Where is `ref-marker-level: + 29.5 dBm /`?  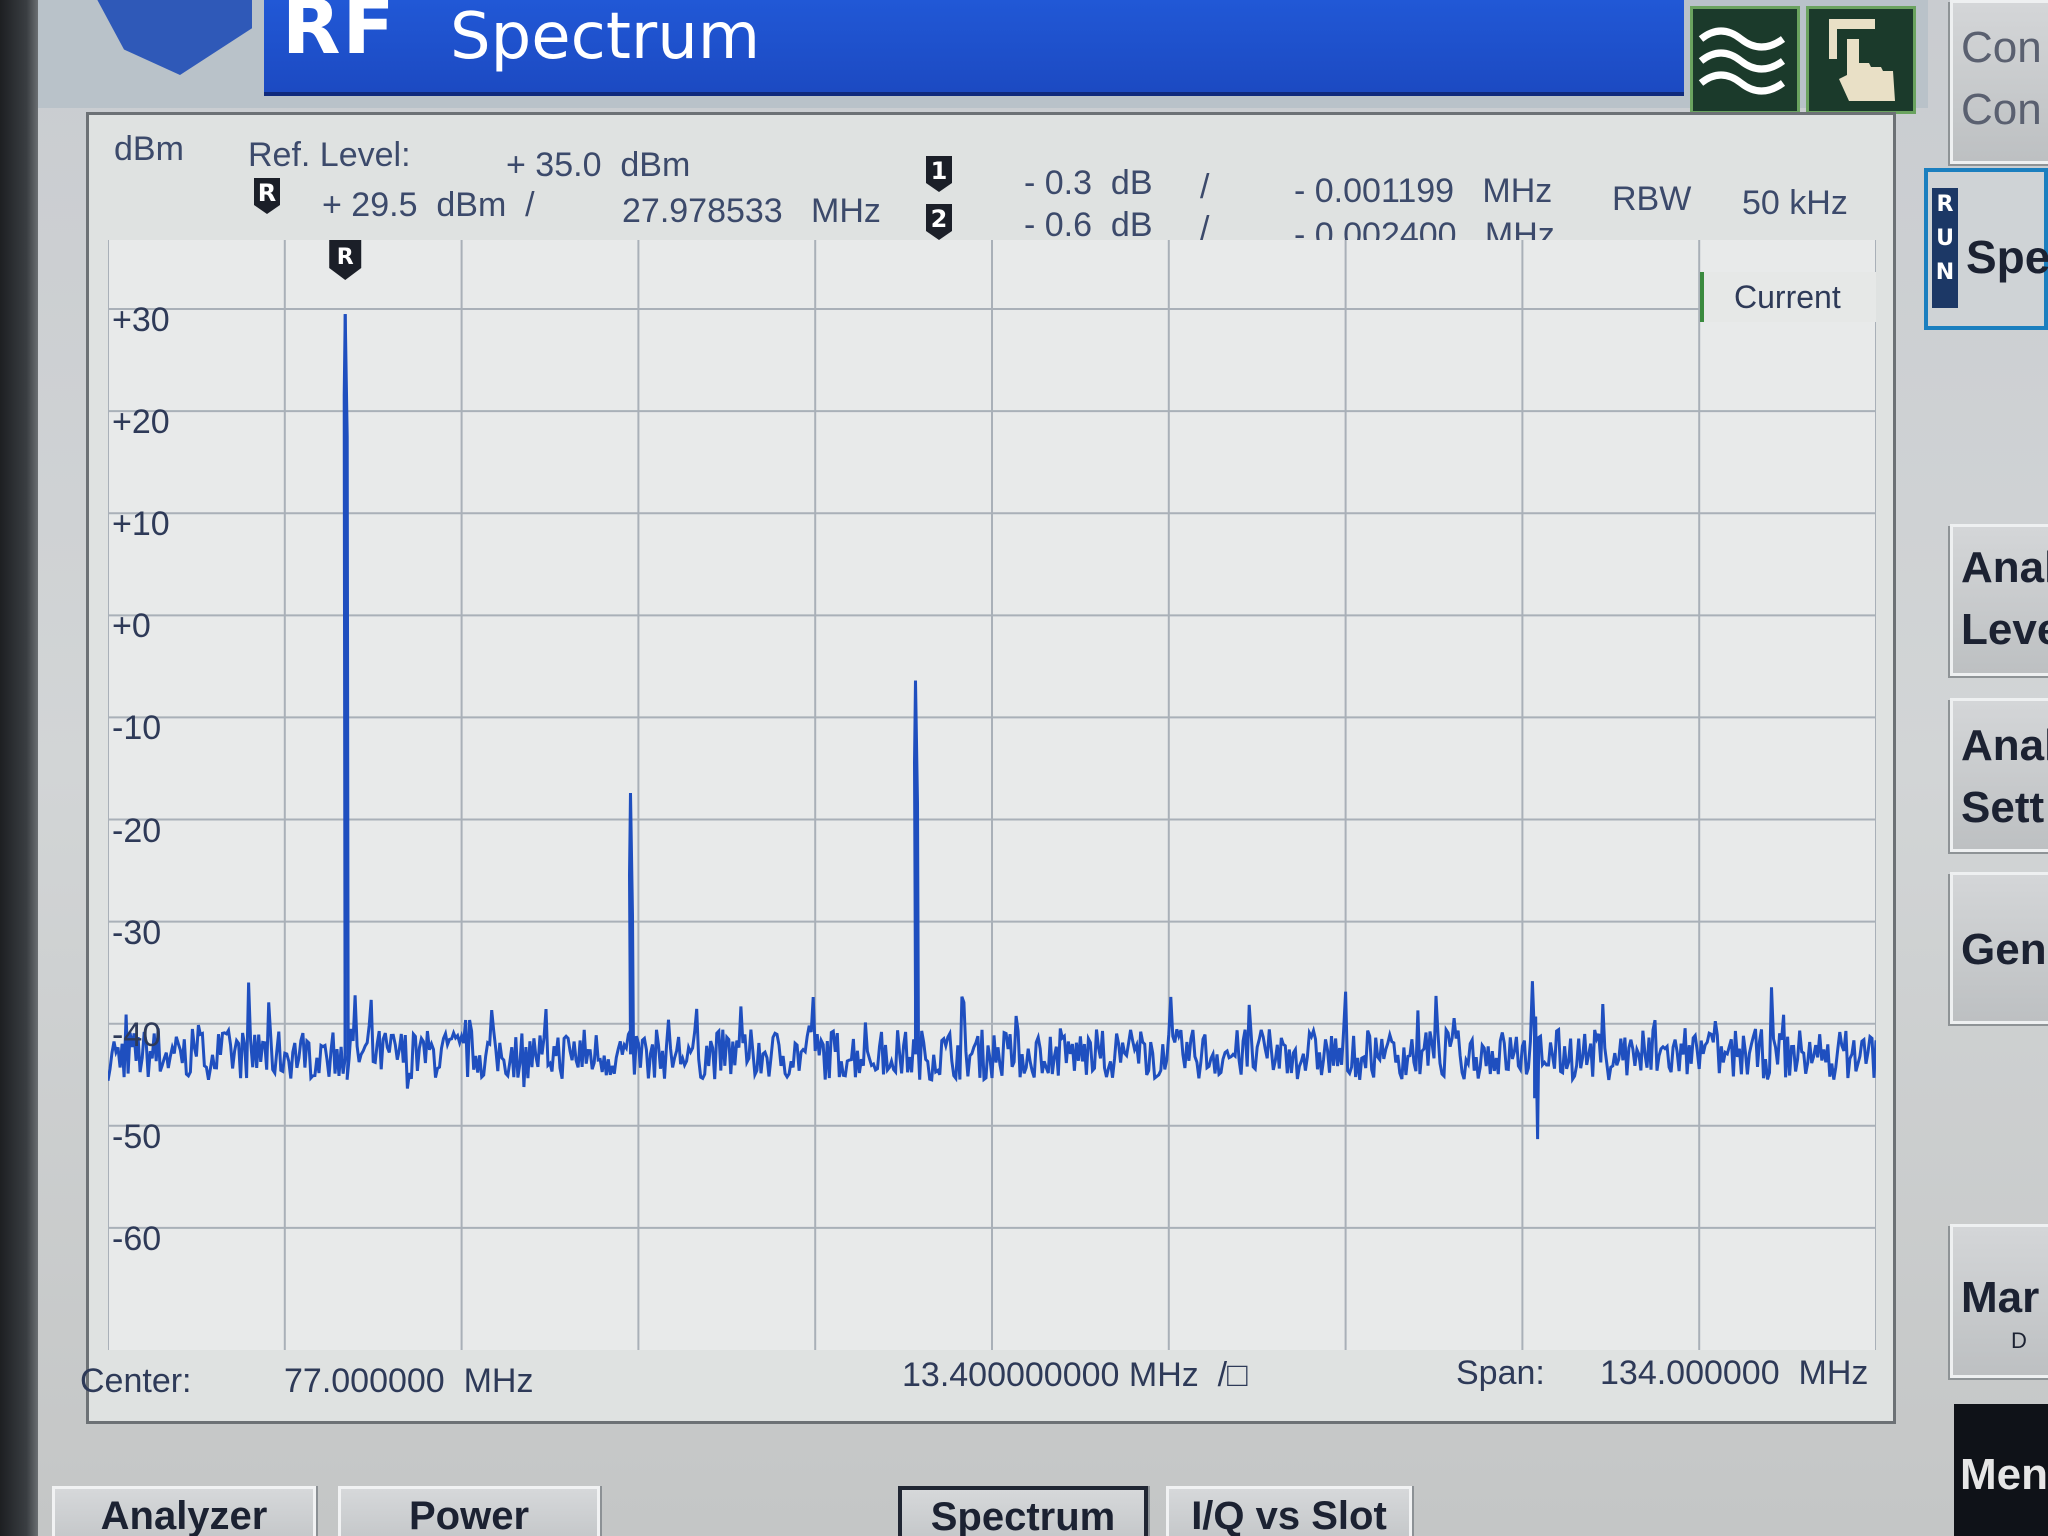 ref-marker-level: + 29.5 dBm / is located at coordinates (428, 205).